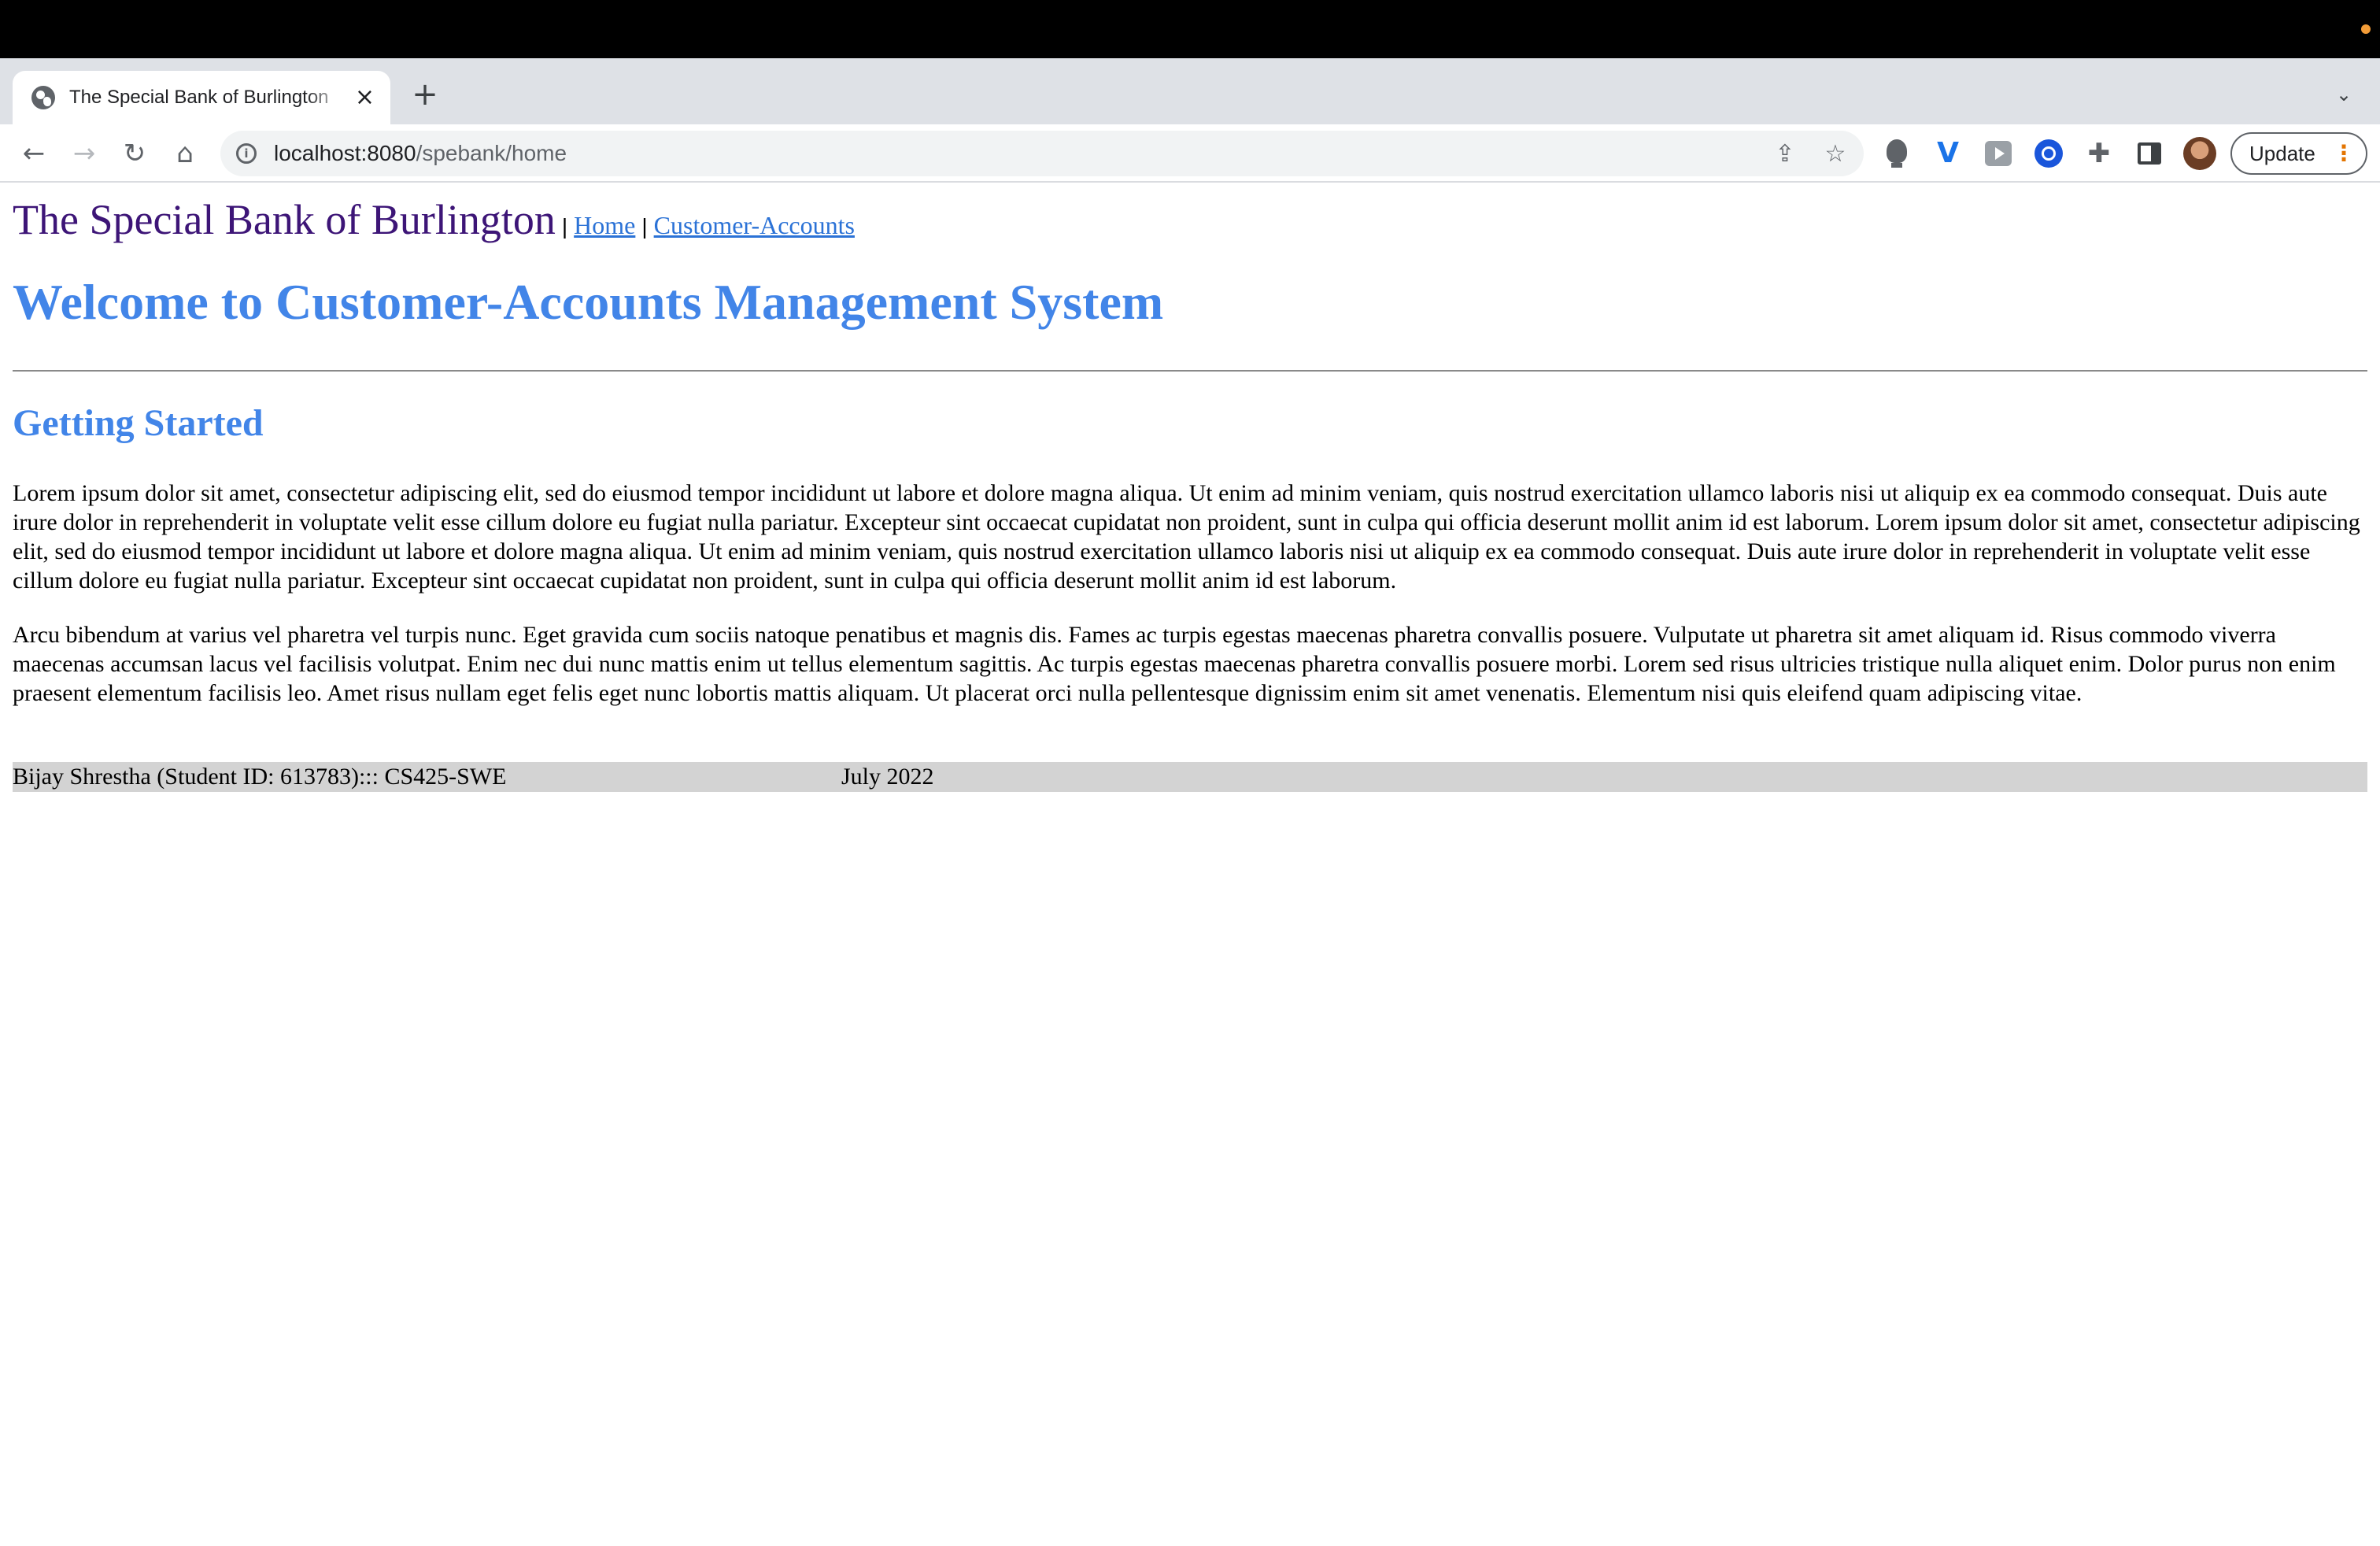  What do you see at coordinates (754, 225) in the screenshot?
I see `nav-link-customer-accounts: Customer-Accounts` at bounding box center [754, 225].